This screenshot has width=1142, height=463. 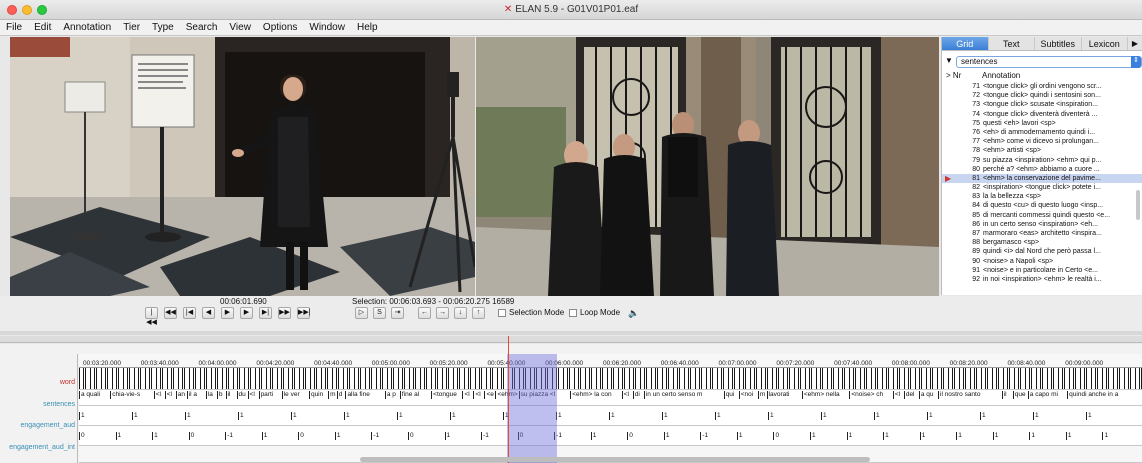 What do you see at coordinates (1042, 261) in the screenshot?
I see `table-row: 90 <noise> a Napoli <sp>` at bounding box center [1042, 261].